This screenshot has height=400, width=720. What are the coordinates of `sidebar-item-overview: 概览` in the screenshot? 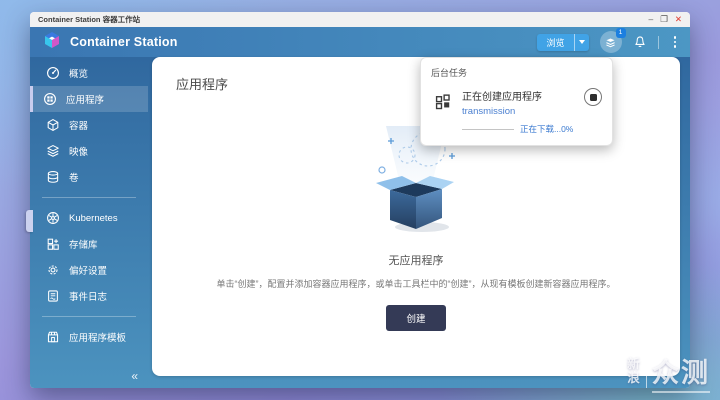 It's located at (89, 73).